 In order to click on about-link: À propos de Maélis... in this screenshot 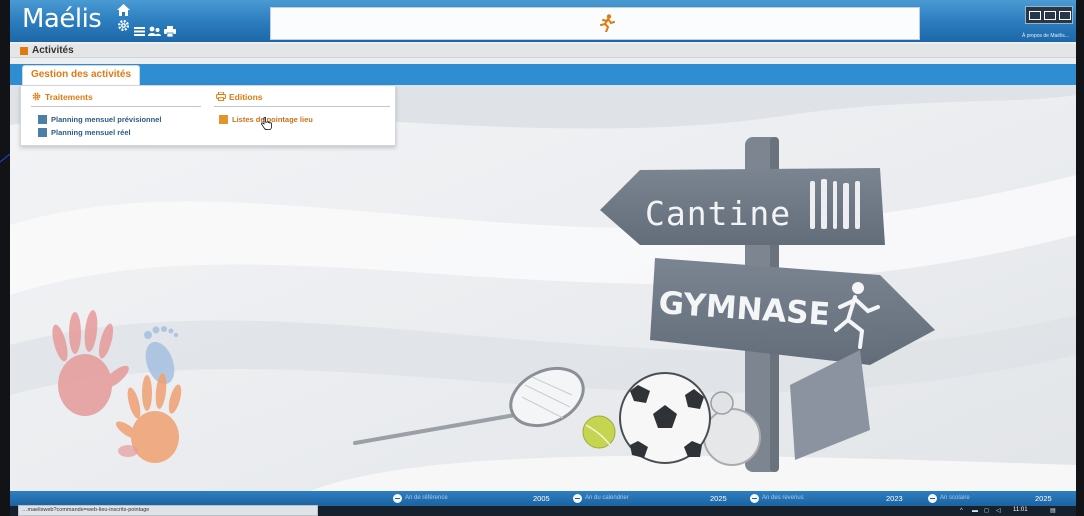, I will do `click(1045, 36)`.